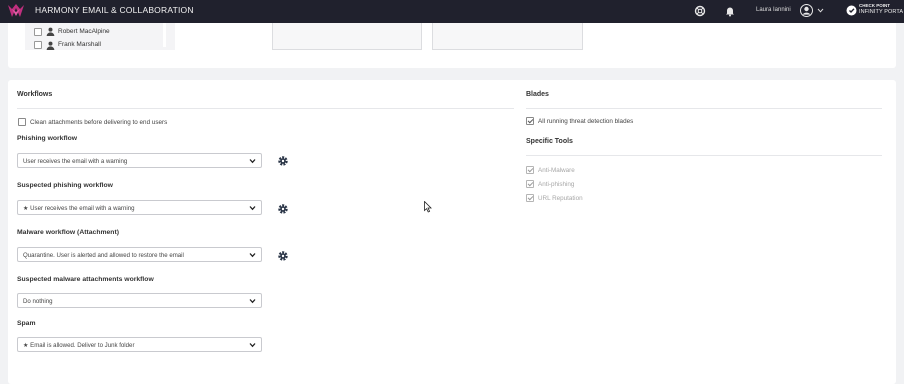 The height and width of the screenshot is (384, 904). I want to click on app-title: HARMONY EMAIL & COLLABORATION, so click(114, 10).